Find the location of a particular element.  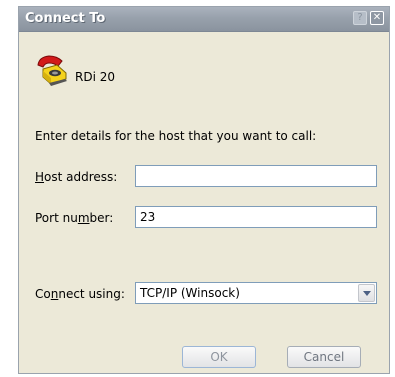

host-address-input is located at coordinates (256, 176).